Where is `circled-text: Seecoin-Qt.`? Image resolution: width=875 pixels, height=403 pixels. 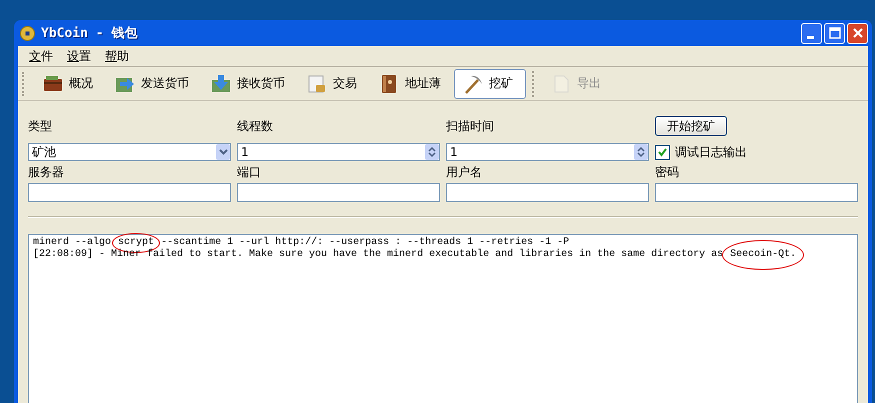 circled-text: Seecoin-Qt. is located at coordinates (763, 255).